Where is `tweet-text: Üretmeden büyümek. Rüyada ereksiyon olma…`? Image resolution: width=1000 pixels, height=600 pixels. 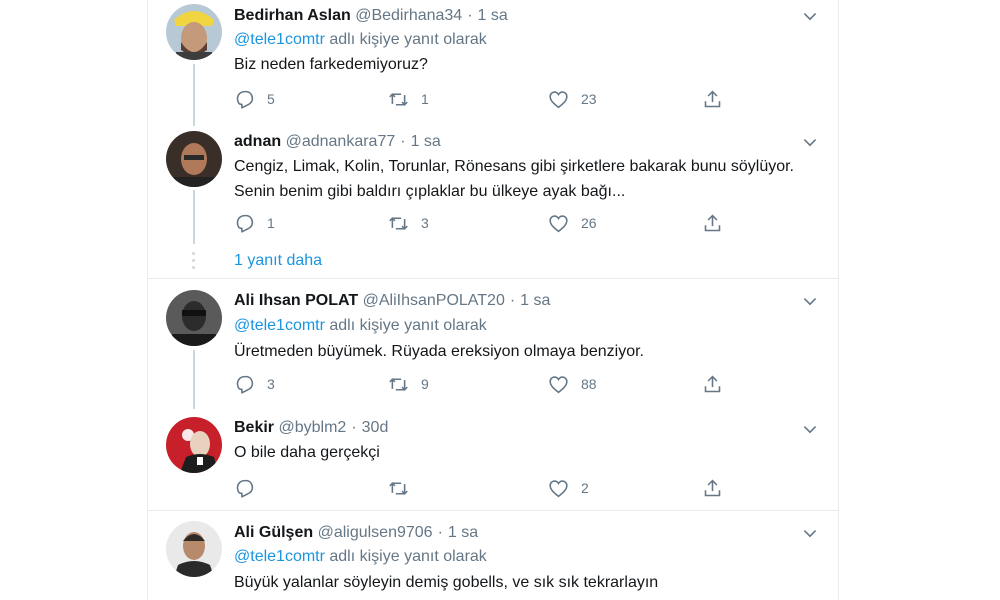
tweet-text: Üretmeden büyümek. Rüyada ereksiyon olma… is located at coordinates (439, 351).